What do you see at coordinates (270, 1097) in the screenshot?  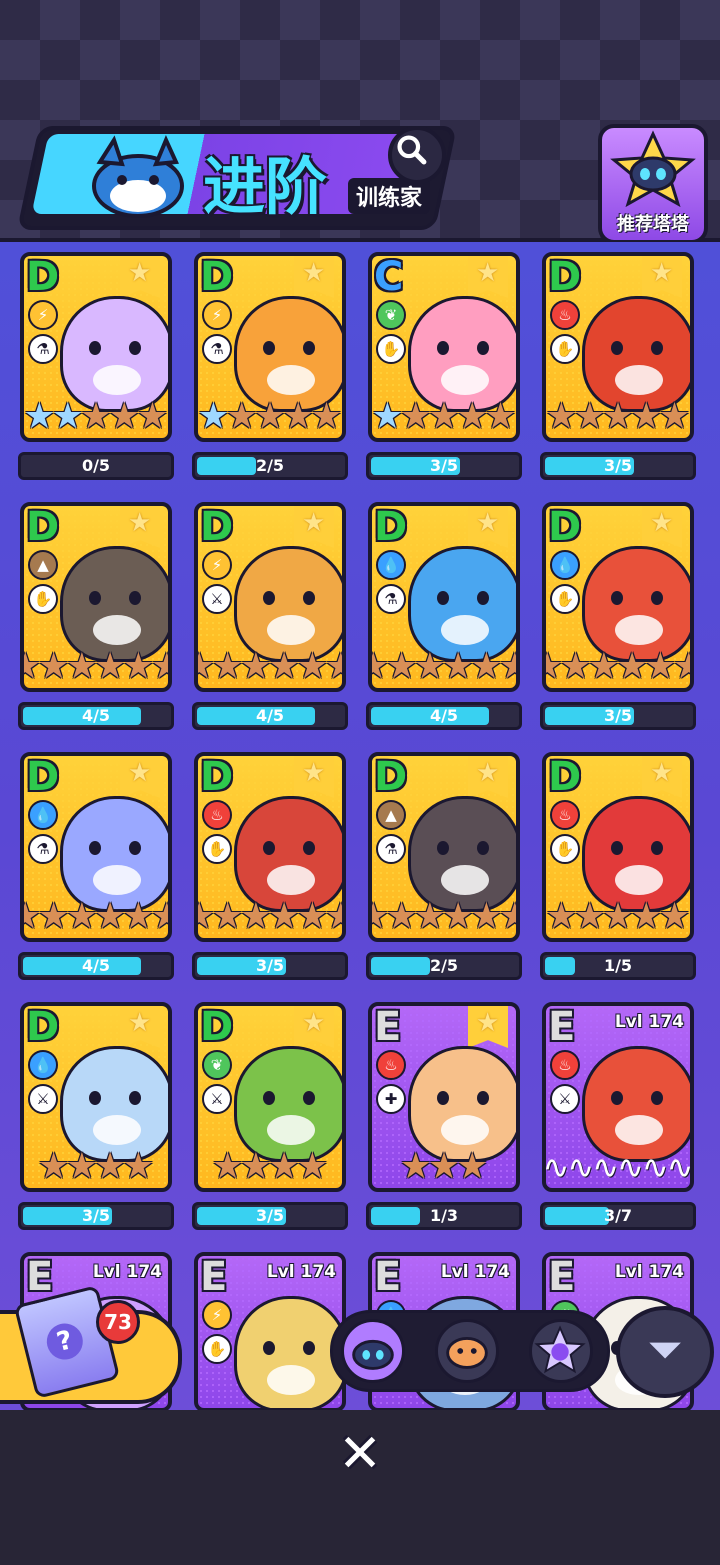 I see `pet-card: D❦ ⚔ ★★★★` at bounding box center [270, 1097].